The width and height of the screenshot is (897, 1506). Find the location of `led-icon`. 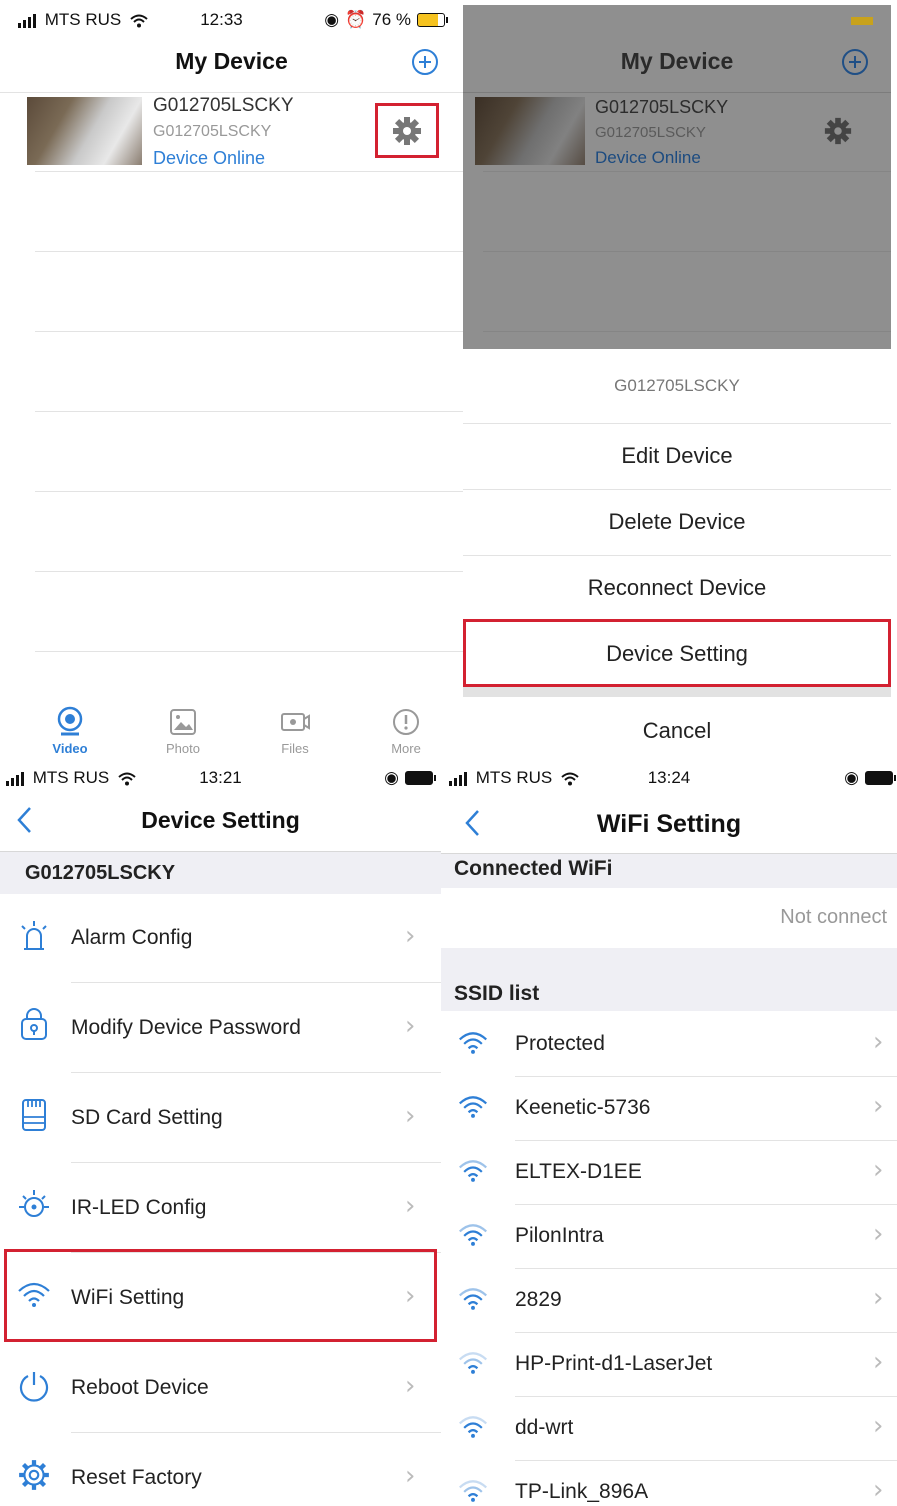

led-icon is located at coordinates (34, 1203).